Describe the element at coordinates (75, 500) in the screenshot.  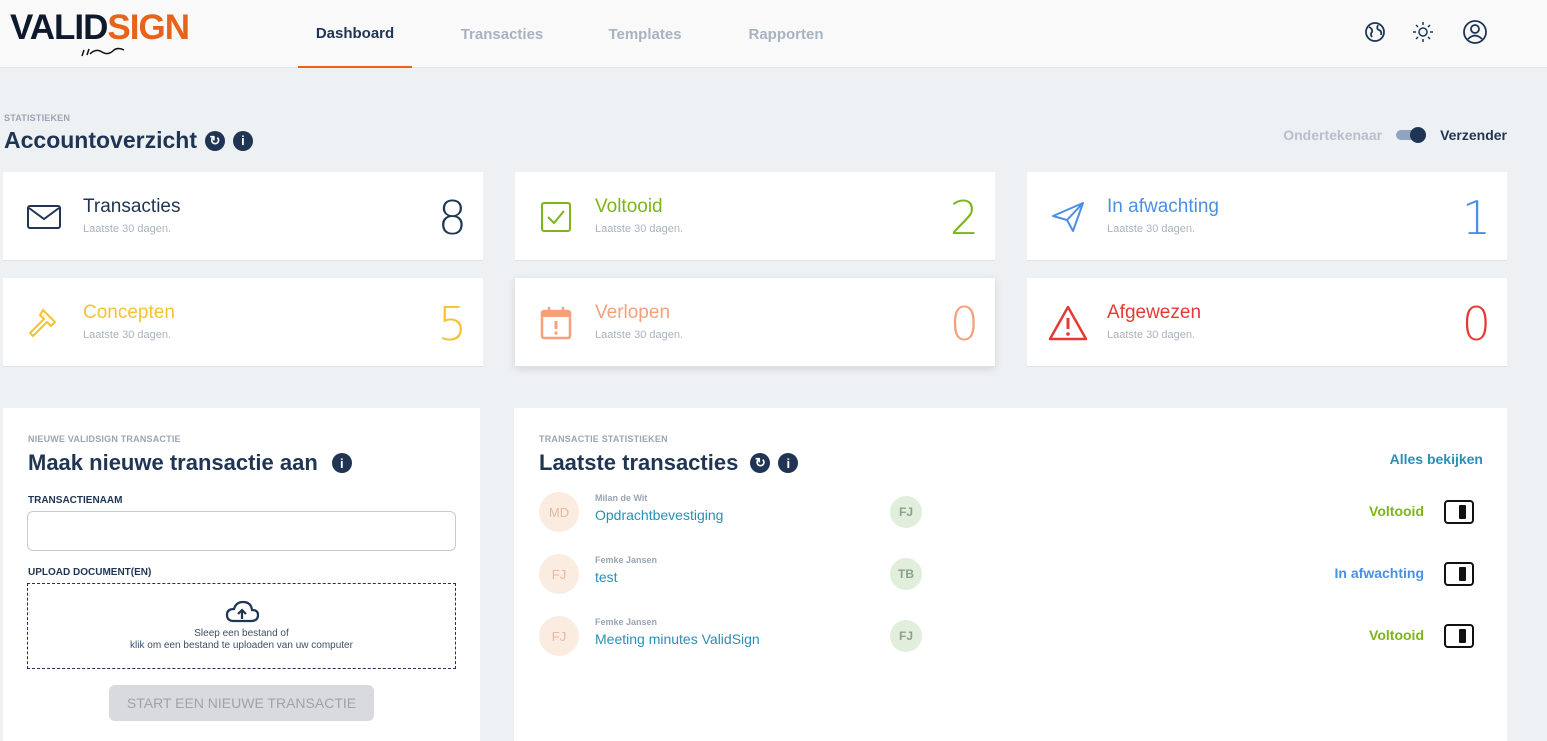
I see `transaction-name-label: TRANSACTIENAAM` at that location.